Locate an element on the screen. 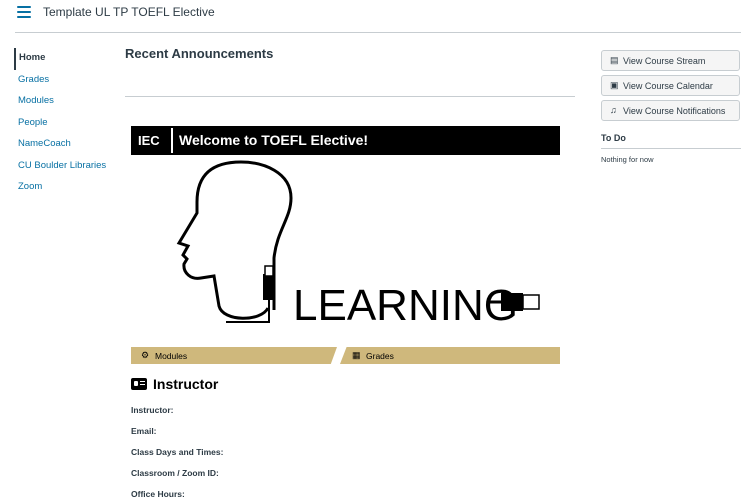  nav-item-people: People is located at coordinates (64, 124).